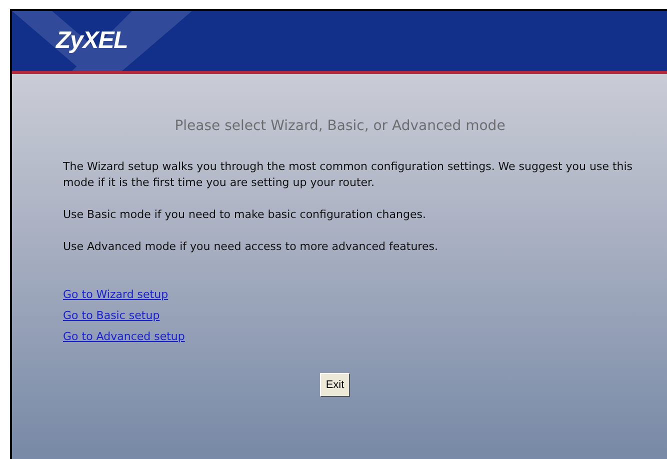 The image size is (667, 459). What do you see at coordinates (124, 337) in the screenshot?
I see `setup-link: Go to Advanced setup` at bounding box center [124, 337].